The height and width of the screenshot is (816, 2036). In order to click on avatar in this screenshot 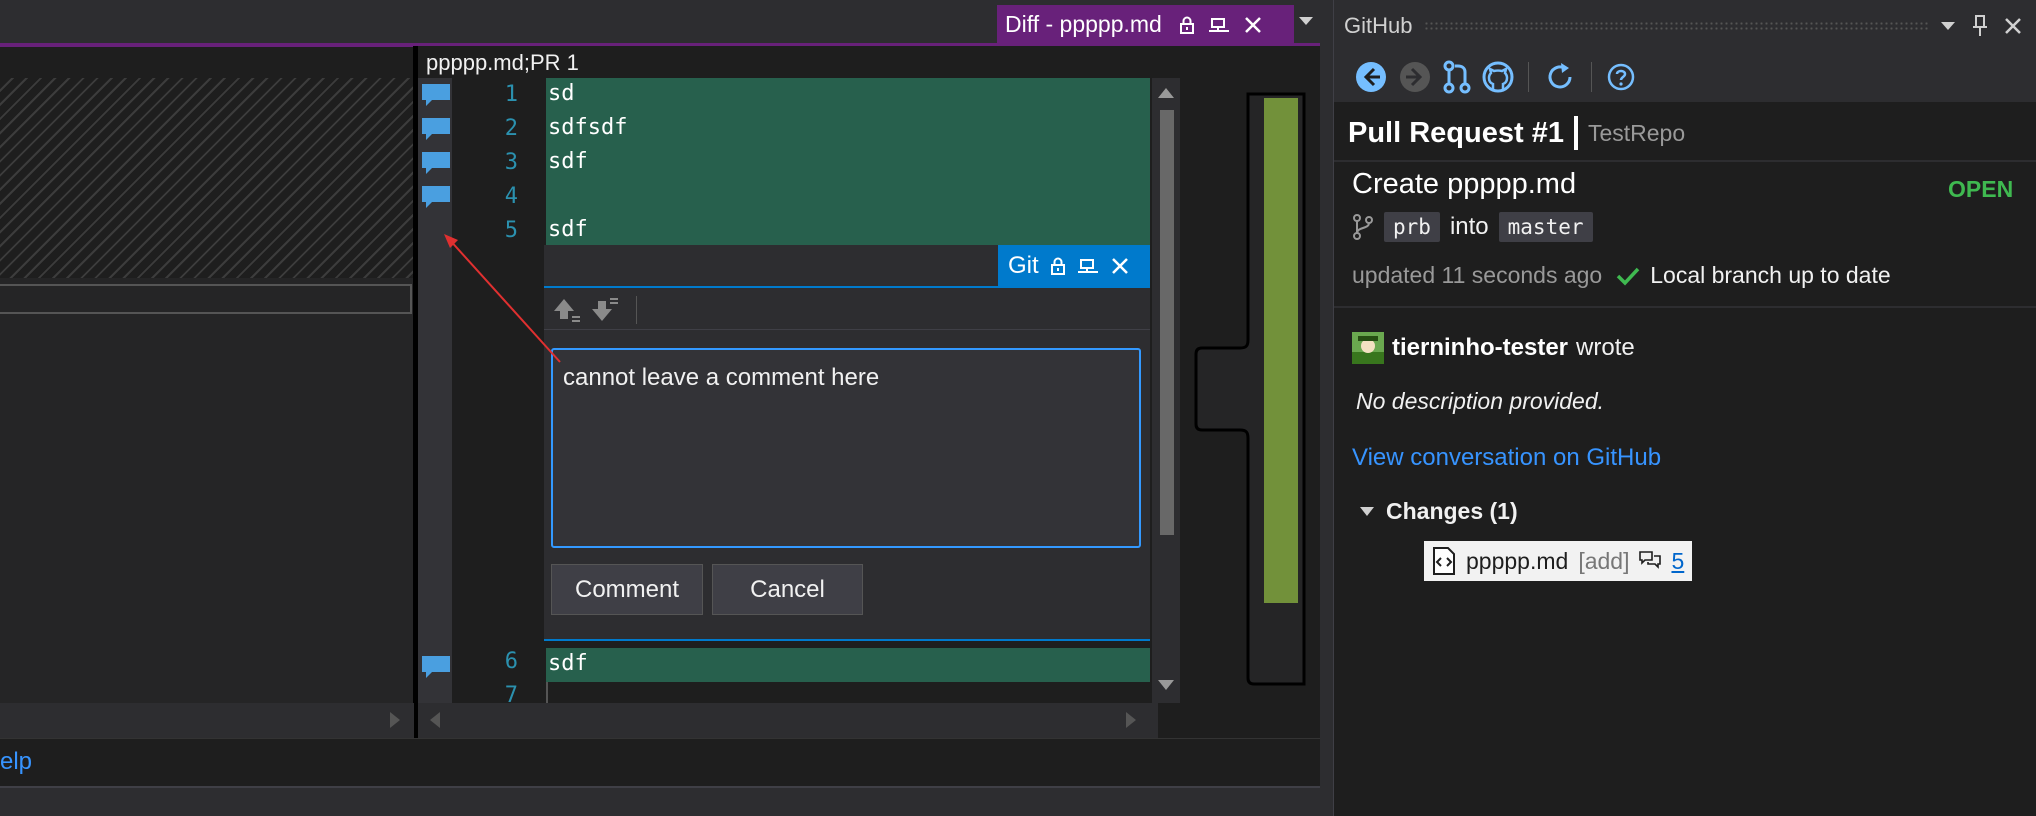, I will do `click(1368, 348)`.